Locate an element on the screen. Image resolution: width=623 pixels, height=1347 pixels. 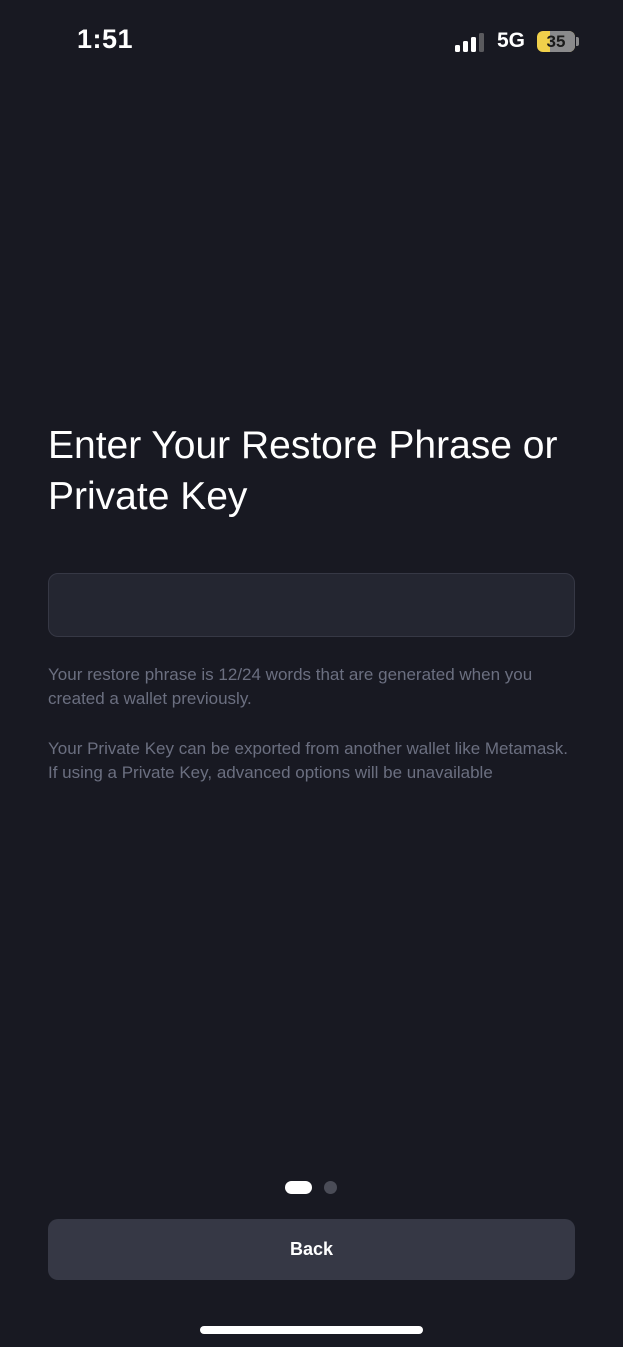
restore-phrase-input is located at coordinates (311, 605).